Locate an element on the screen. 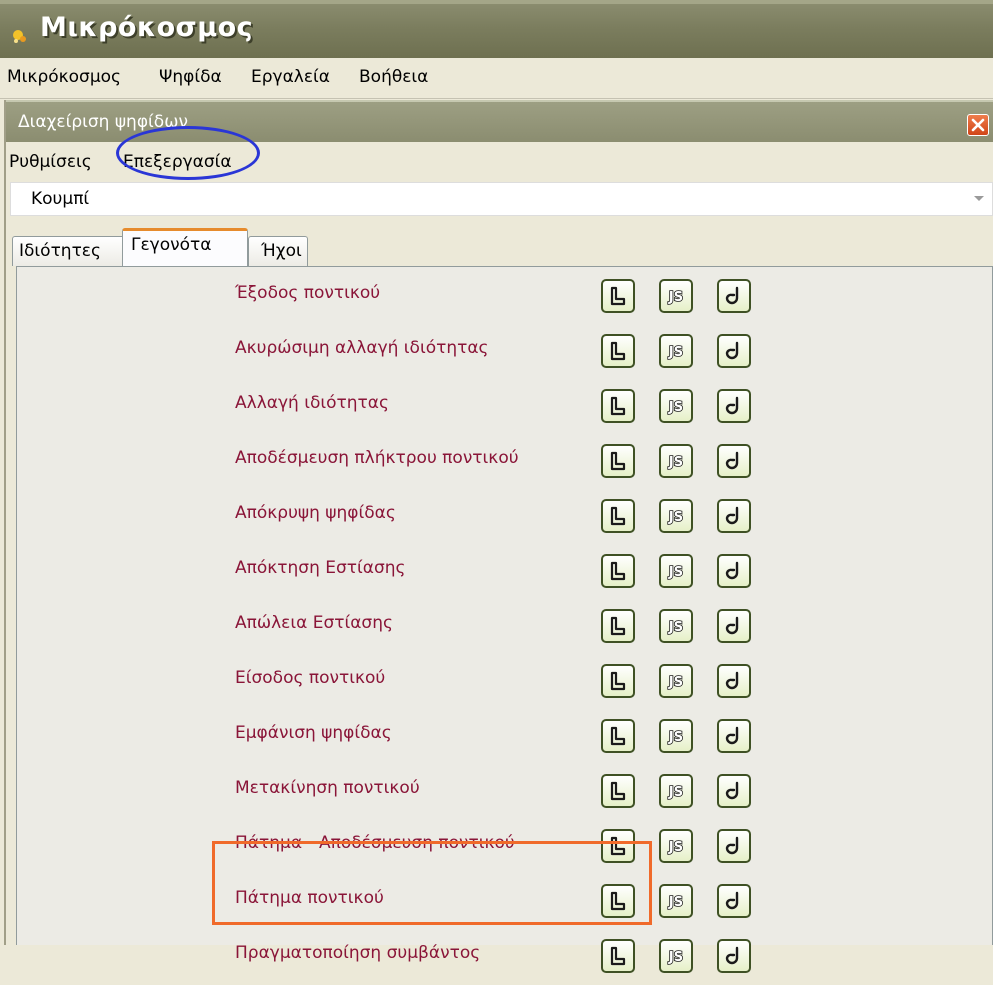 Image resolution: width=993 pixels, height=985 pixels. widget-manager-menu-bar: Ρυθμίσεις Επεξεργασία is located at coordinates (499, 162).